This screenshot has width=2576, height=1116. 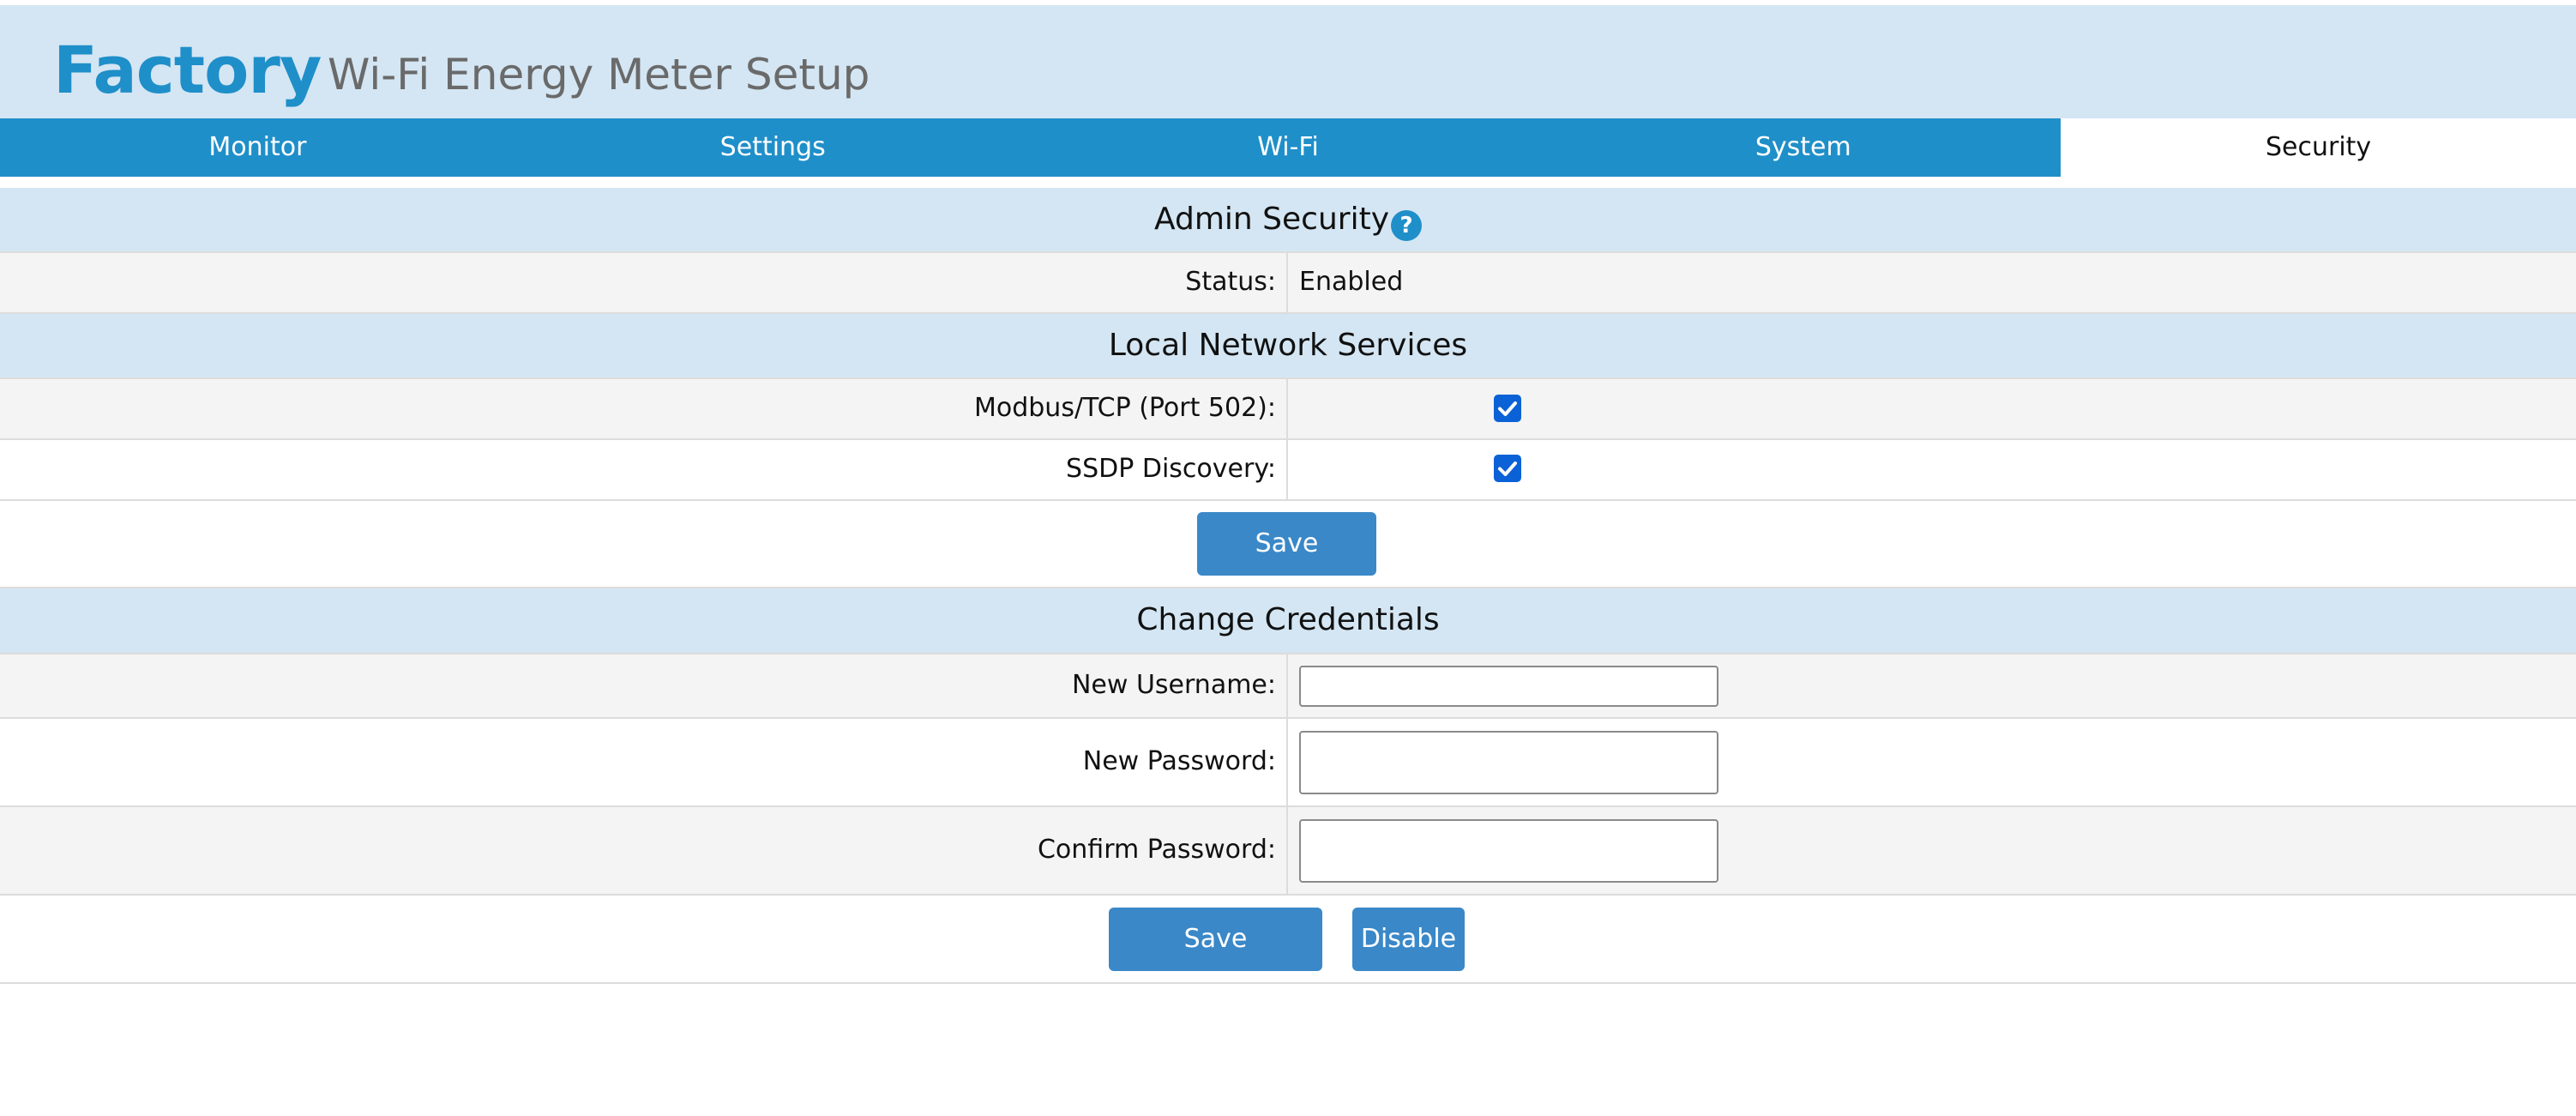 I want to click on section-admin-security: Admin Security?, so click(x=1288, y=220).